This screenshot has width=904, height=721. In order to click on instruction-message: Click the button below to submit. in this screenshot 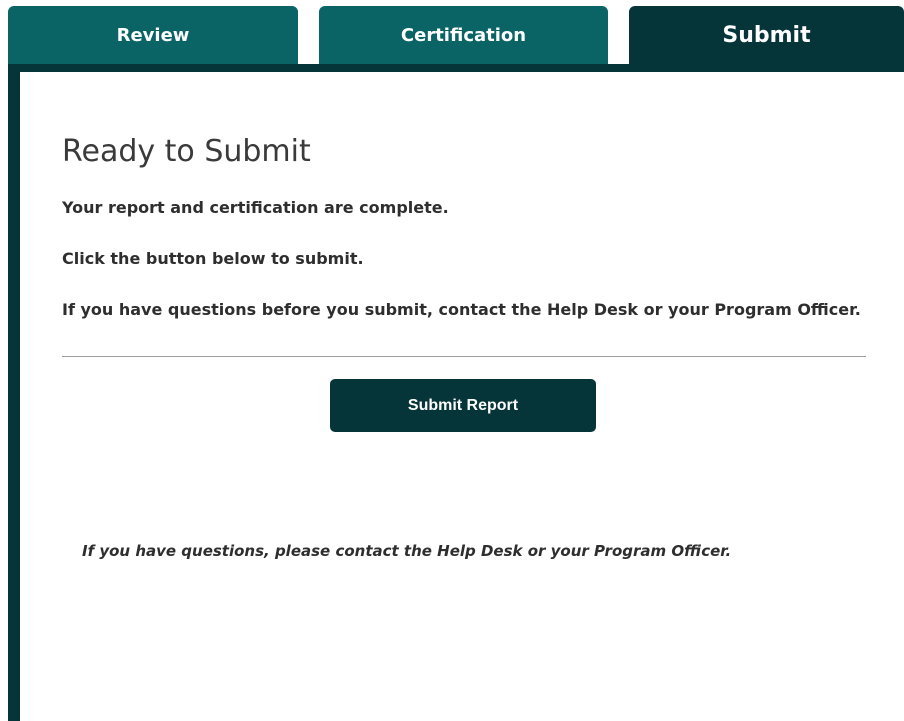, I will do `click(213, 258)`.